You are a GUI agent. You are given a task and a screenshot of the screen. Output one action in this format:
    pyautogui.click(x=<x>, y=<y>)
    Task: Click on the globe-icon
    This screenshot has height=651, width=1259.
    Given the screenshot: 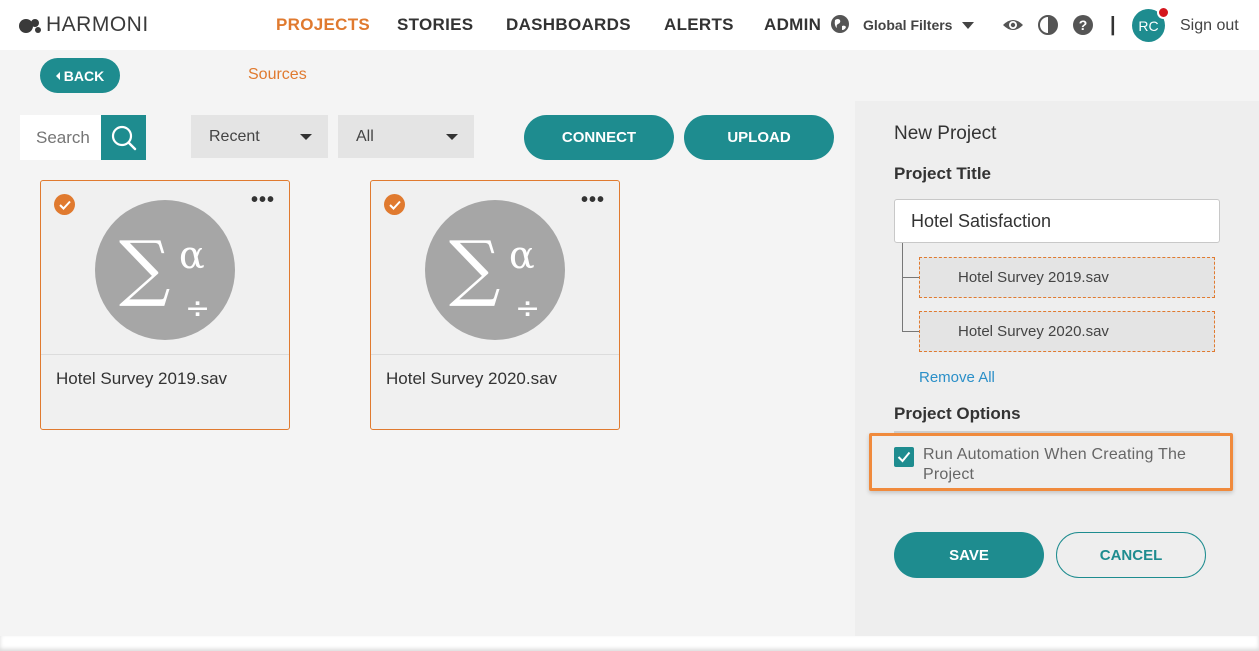 What is the action you would take?
    pyautogui.click(x=840, y=26)
    